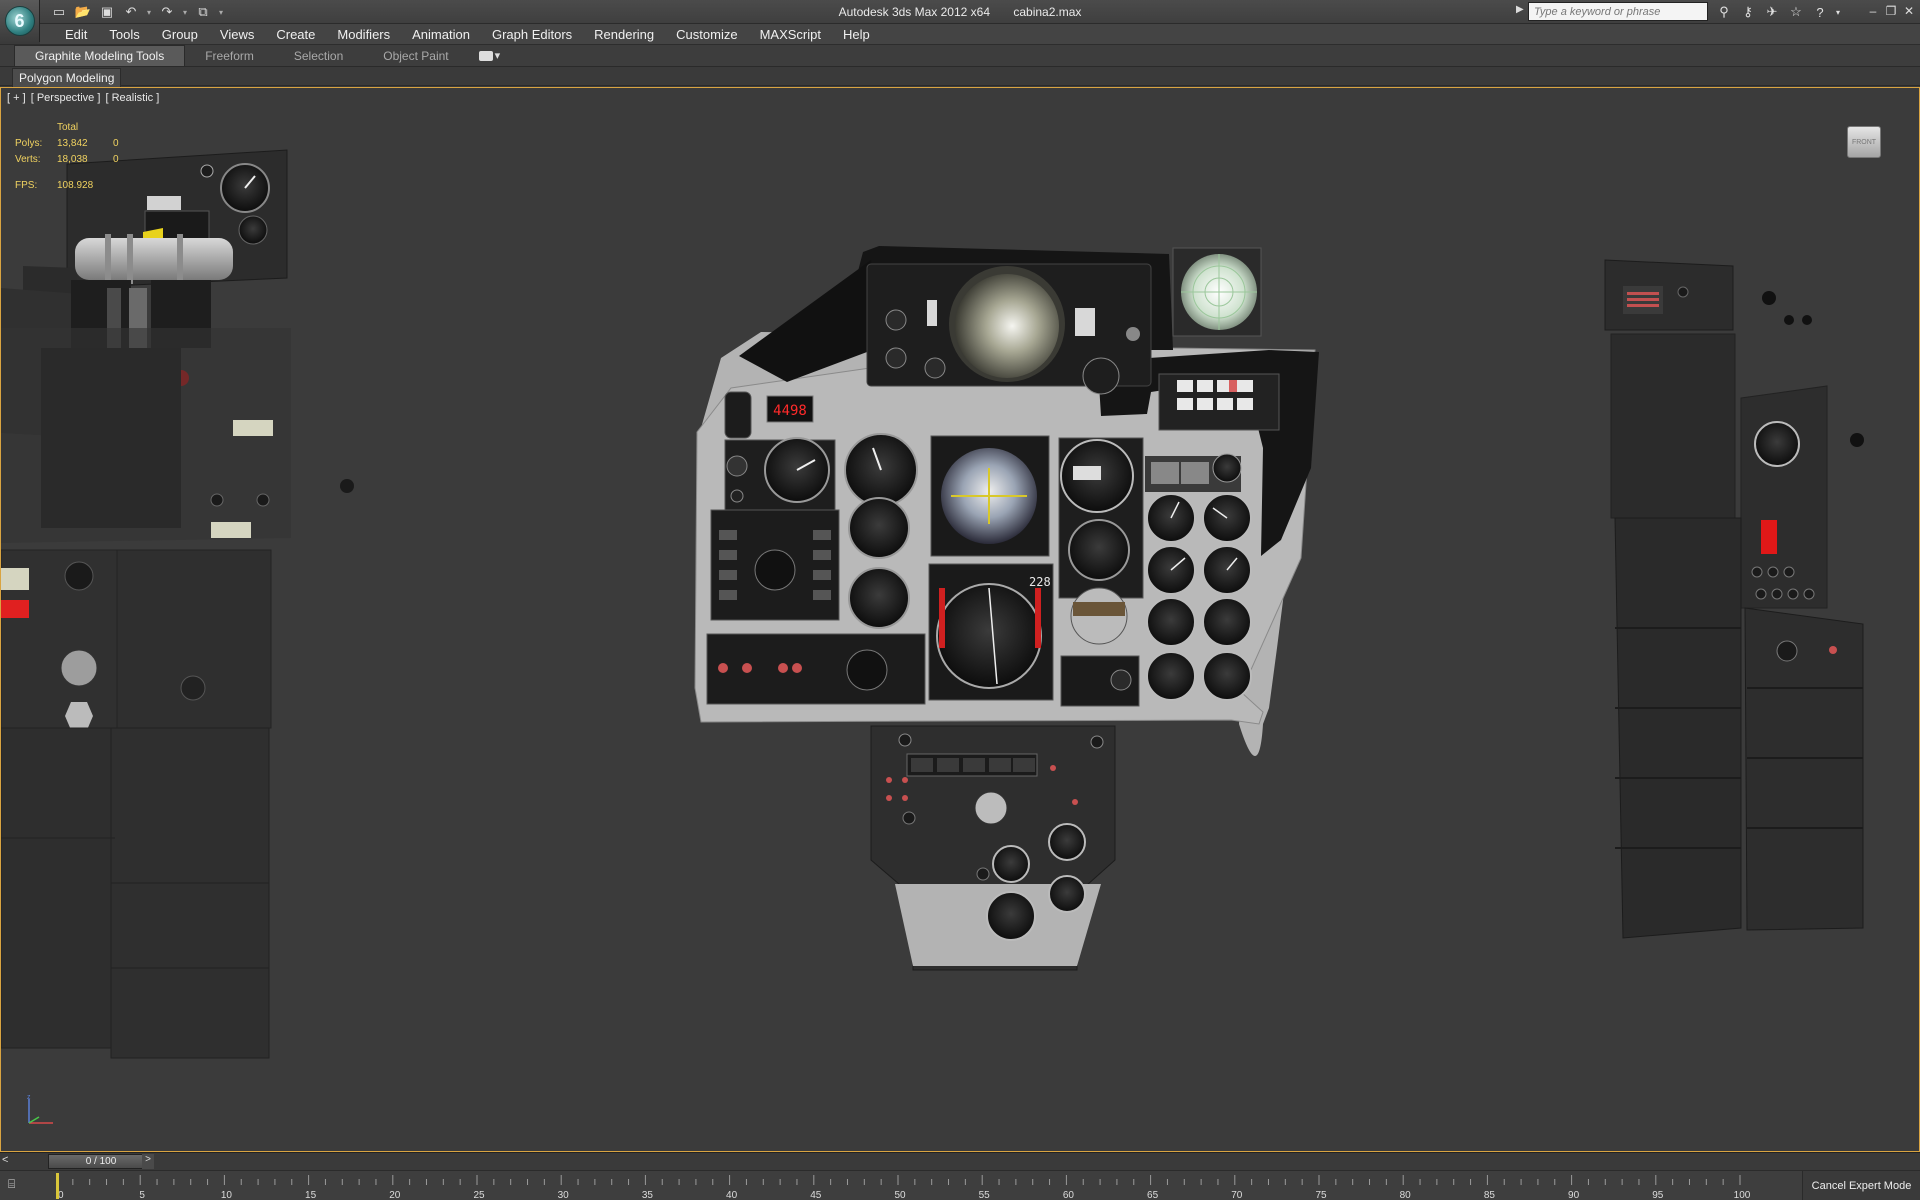 The height and width of the screenshot is (1200, 1920). Describe the element at coordinates (1748, 12) in the screenshot. I see `subscription-key-icon: ⚷` at that location.